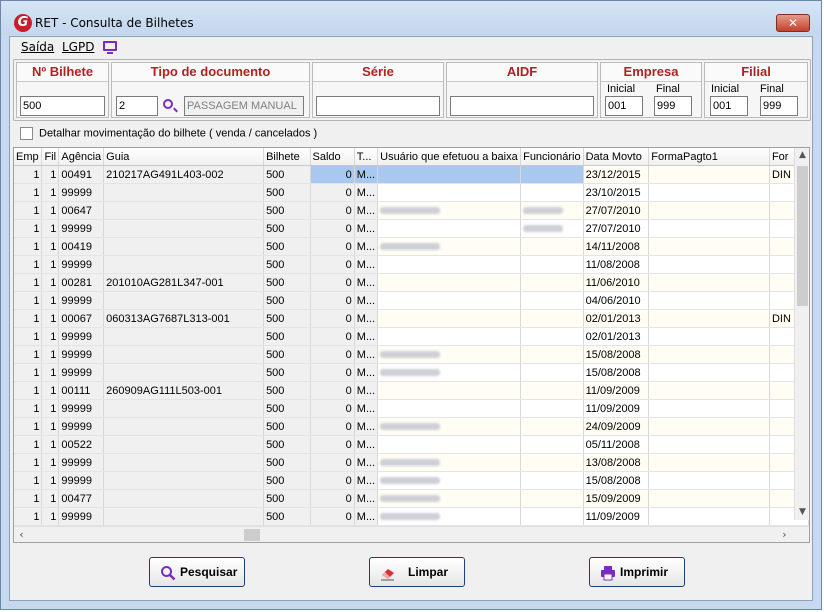 Image resolution: width=824 pixels, height=612 pixels. What do you see at coordinates (81, 390) in the screenshot?
I see `cell-agencia: 00111` at bounding box center [81, 390].